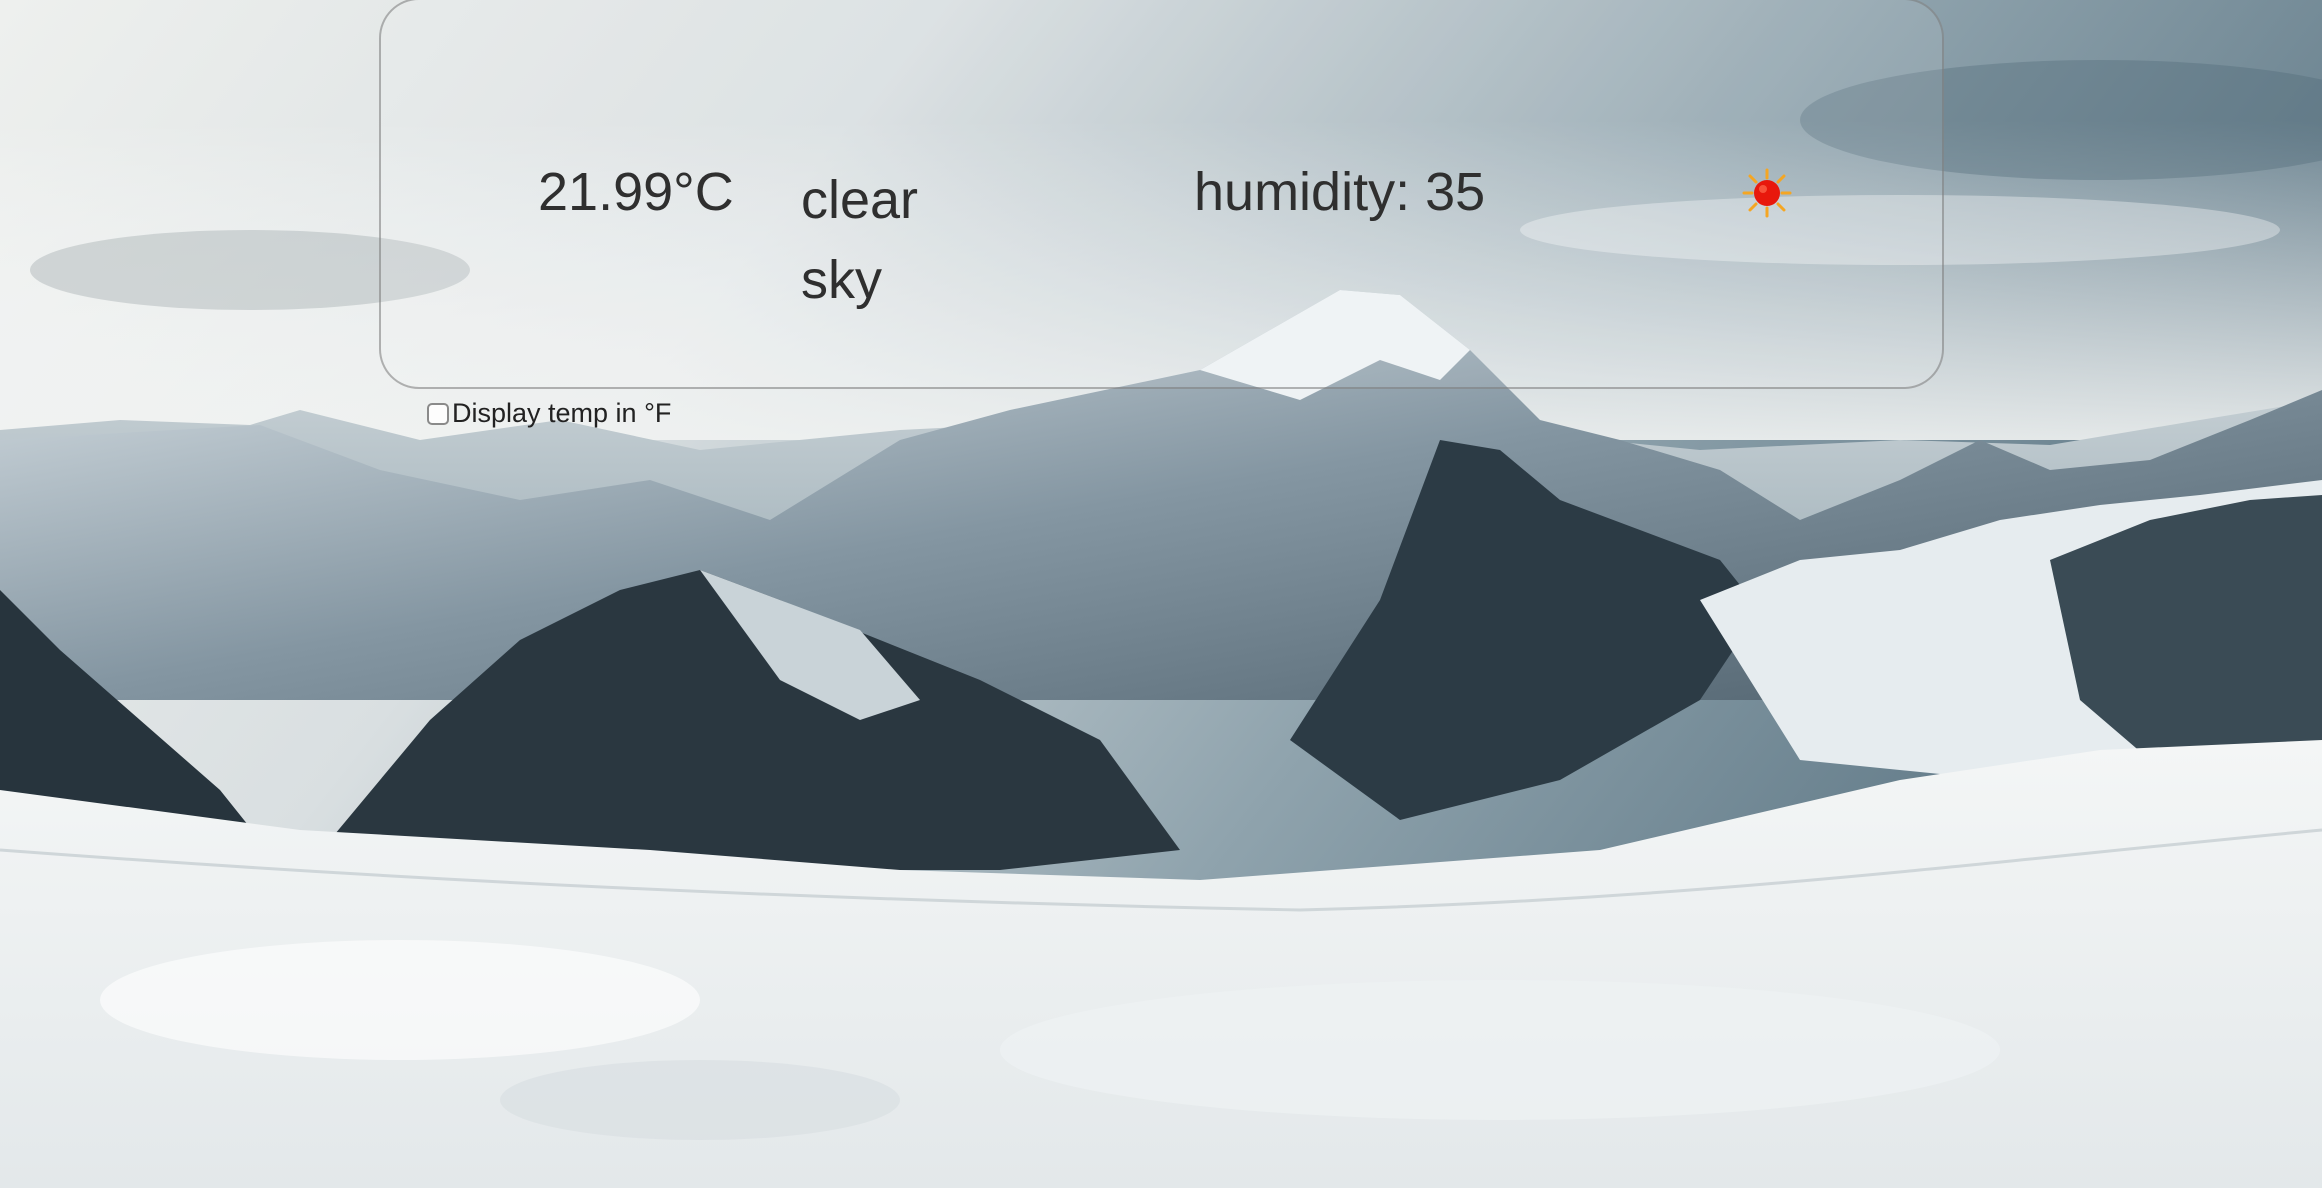 This screenshot has height=1188, width=2322. I want to click on humidity-value: humidity: 35, so click(1340, 192).